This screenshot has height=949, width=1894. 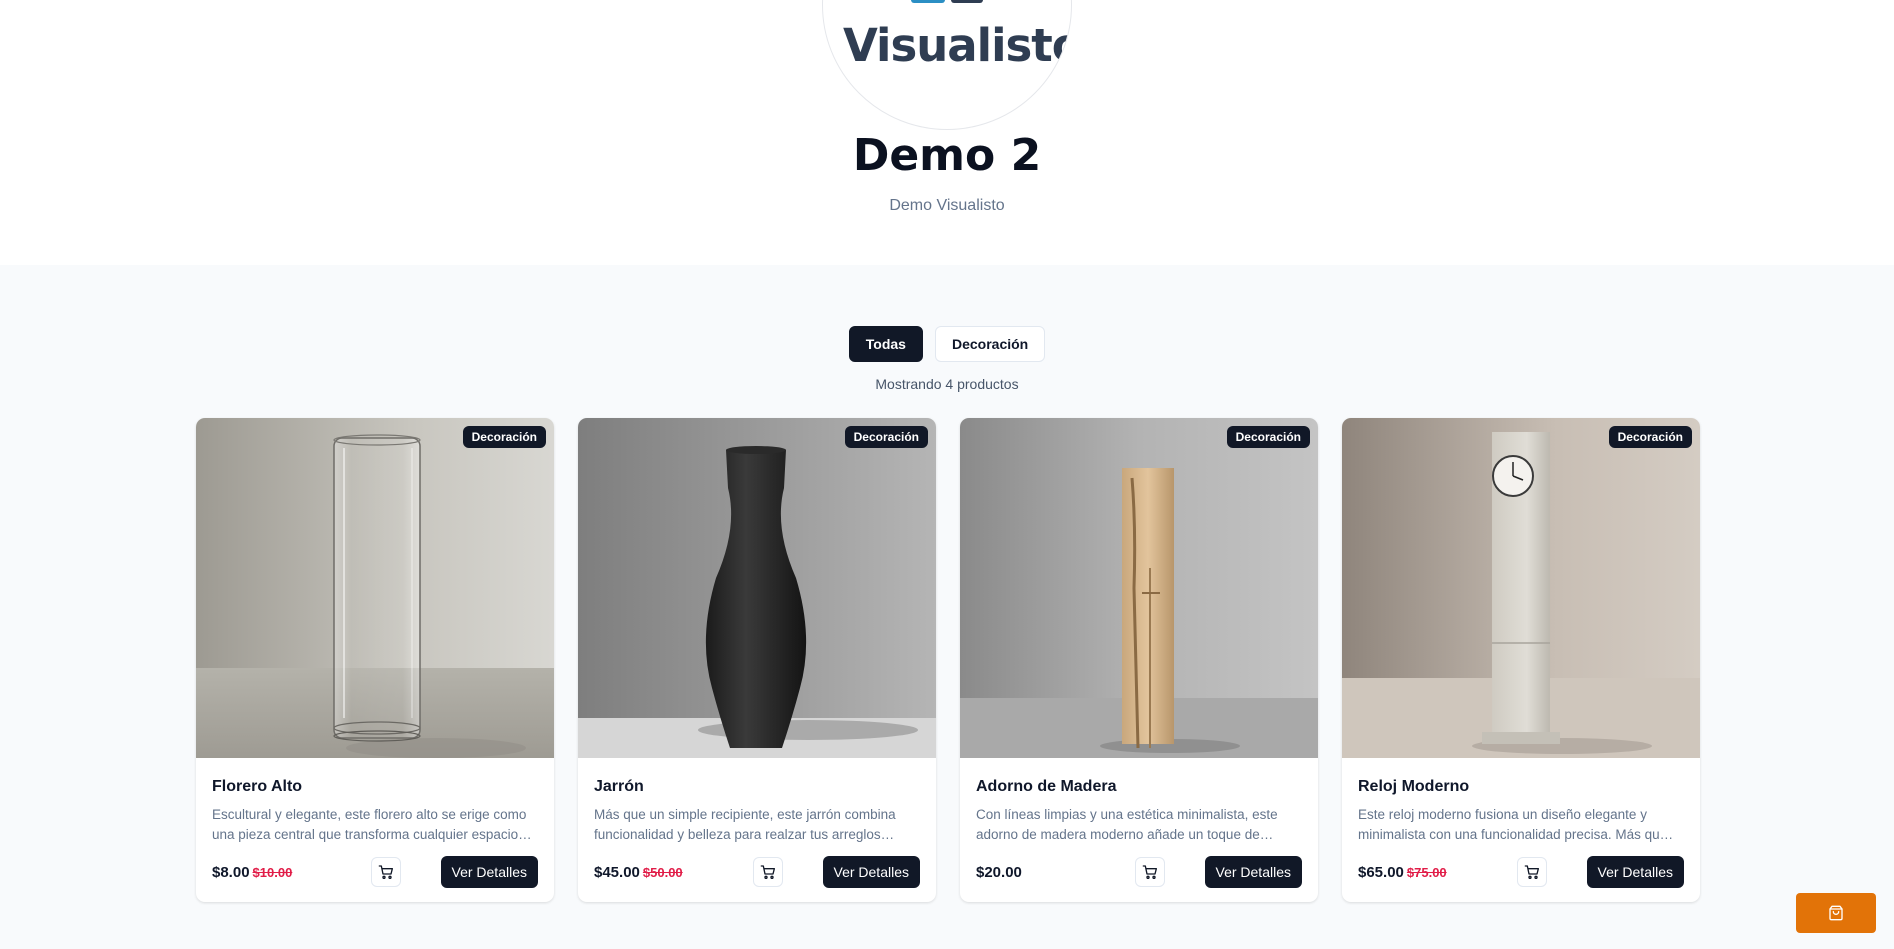 I want to click on logo-text: Visualisto®, so click(x=957, y=45).